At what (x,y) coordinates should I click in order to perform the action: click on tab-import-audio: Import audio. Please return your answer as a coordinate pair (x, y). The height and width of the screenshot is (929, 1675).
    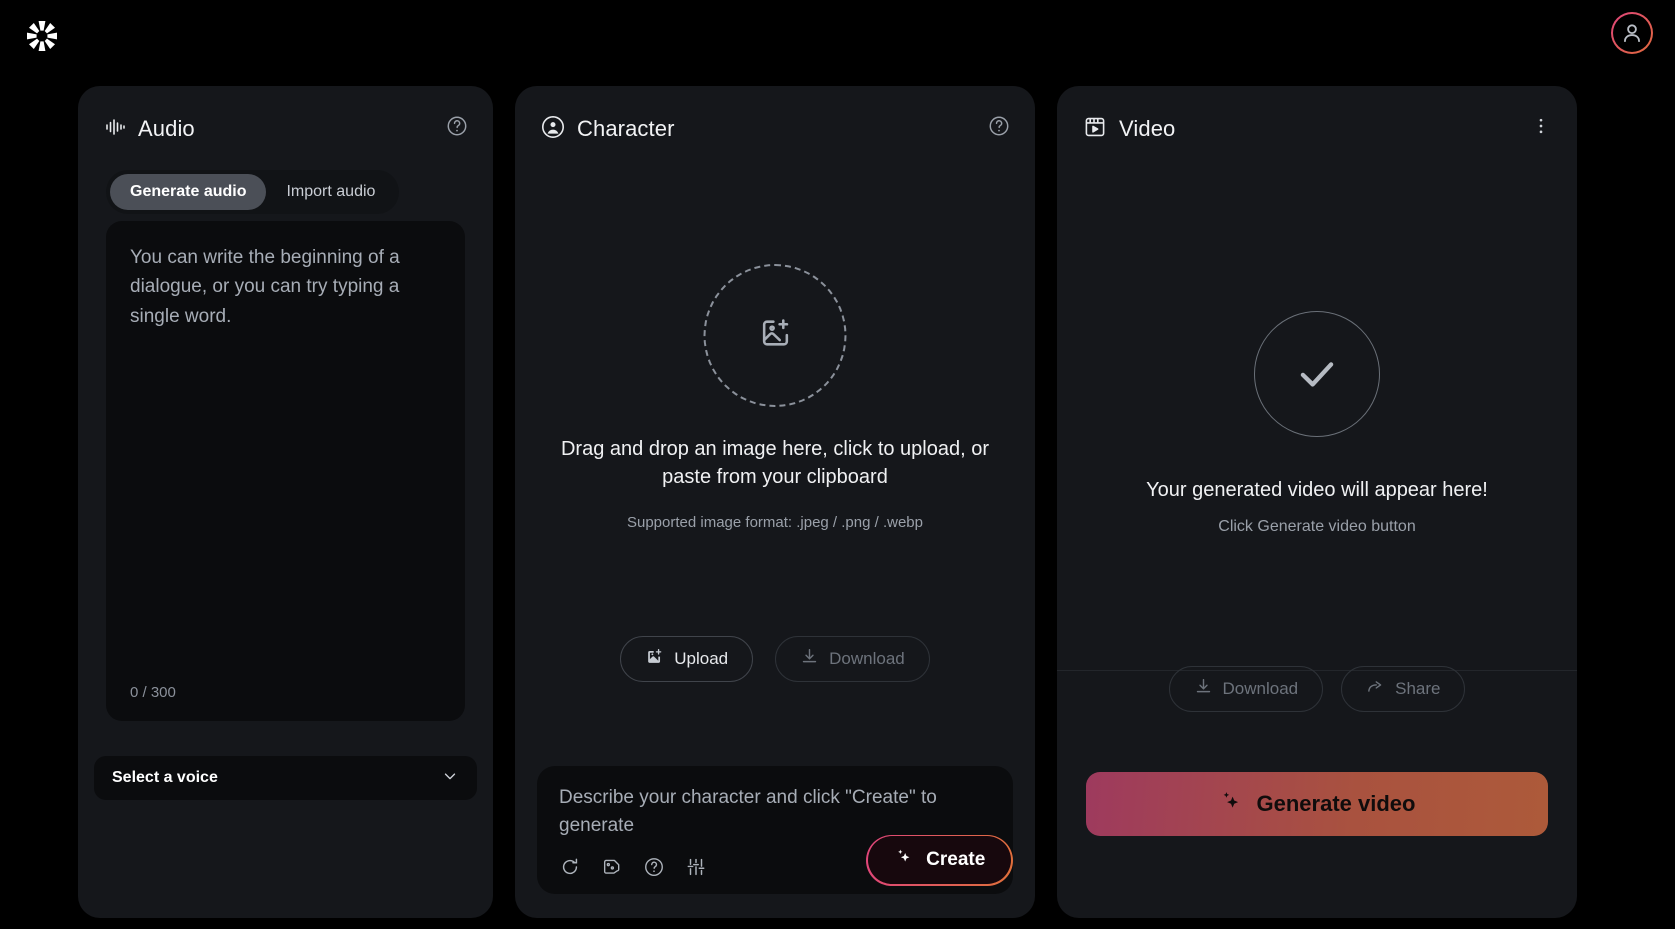
    Looking at the image, I should click on (330, 192).